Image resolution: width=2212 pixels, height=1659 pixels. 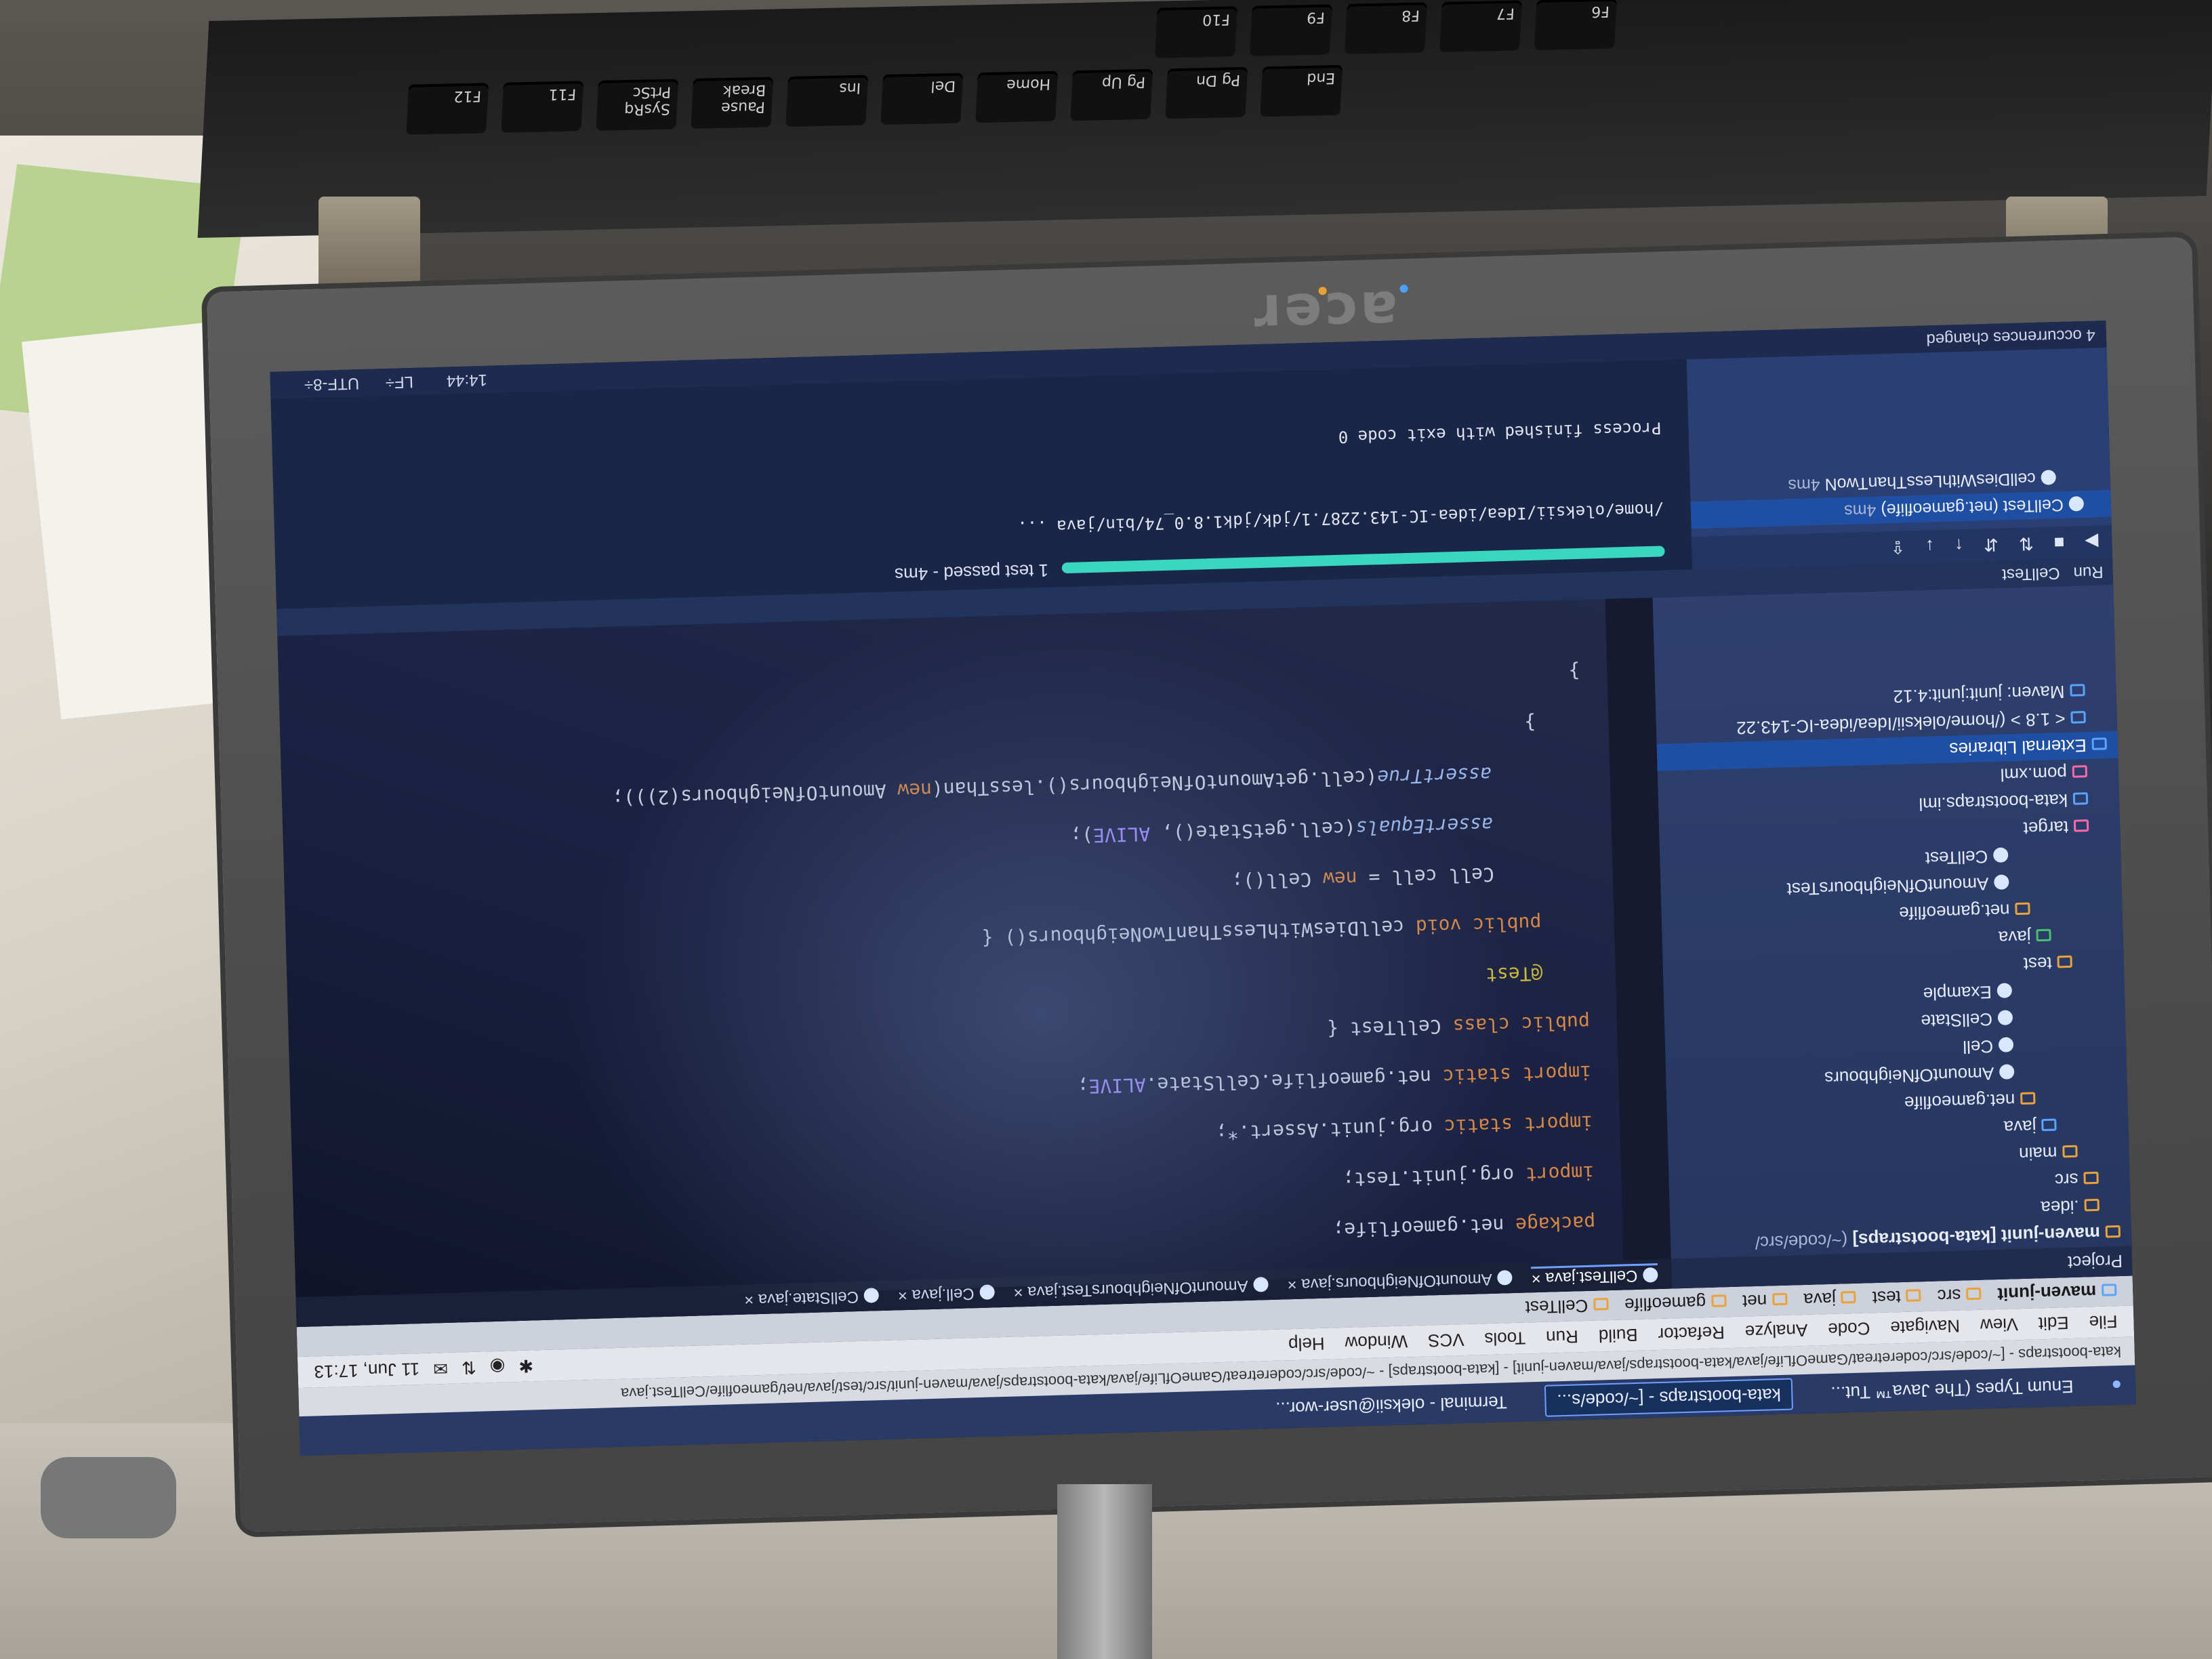 What do you see at coordinates (2034, 773) in the screenshot?
I see `tree-item-label: pom.xml` at bounding box center [2034, 773].